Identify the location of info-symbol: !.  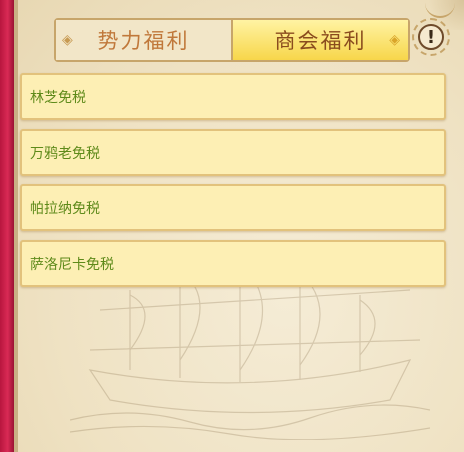
(431, 37).